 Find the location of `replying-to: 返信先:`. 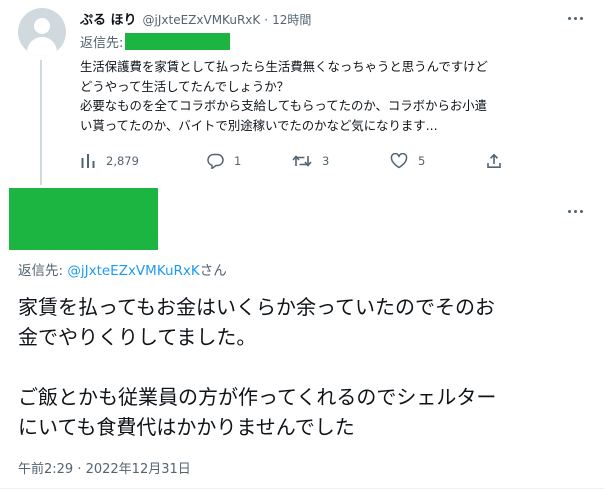

replying-to: 返信先: is located at coordinates (155, 41).